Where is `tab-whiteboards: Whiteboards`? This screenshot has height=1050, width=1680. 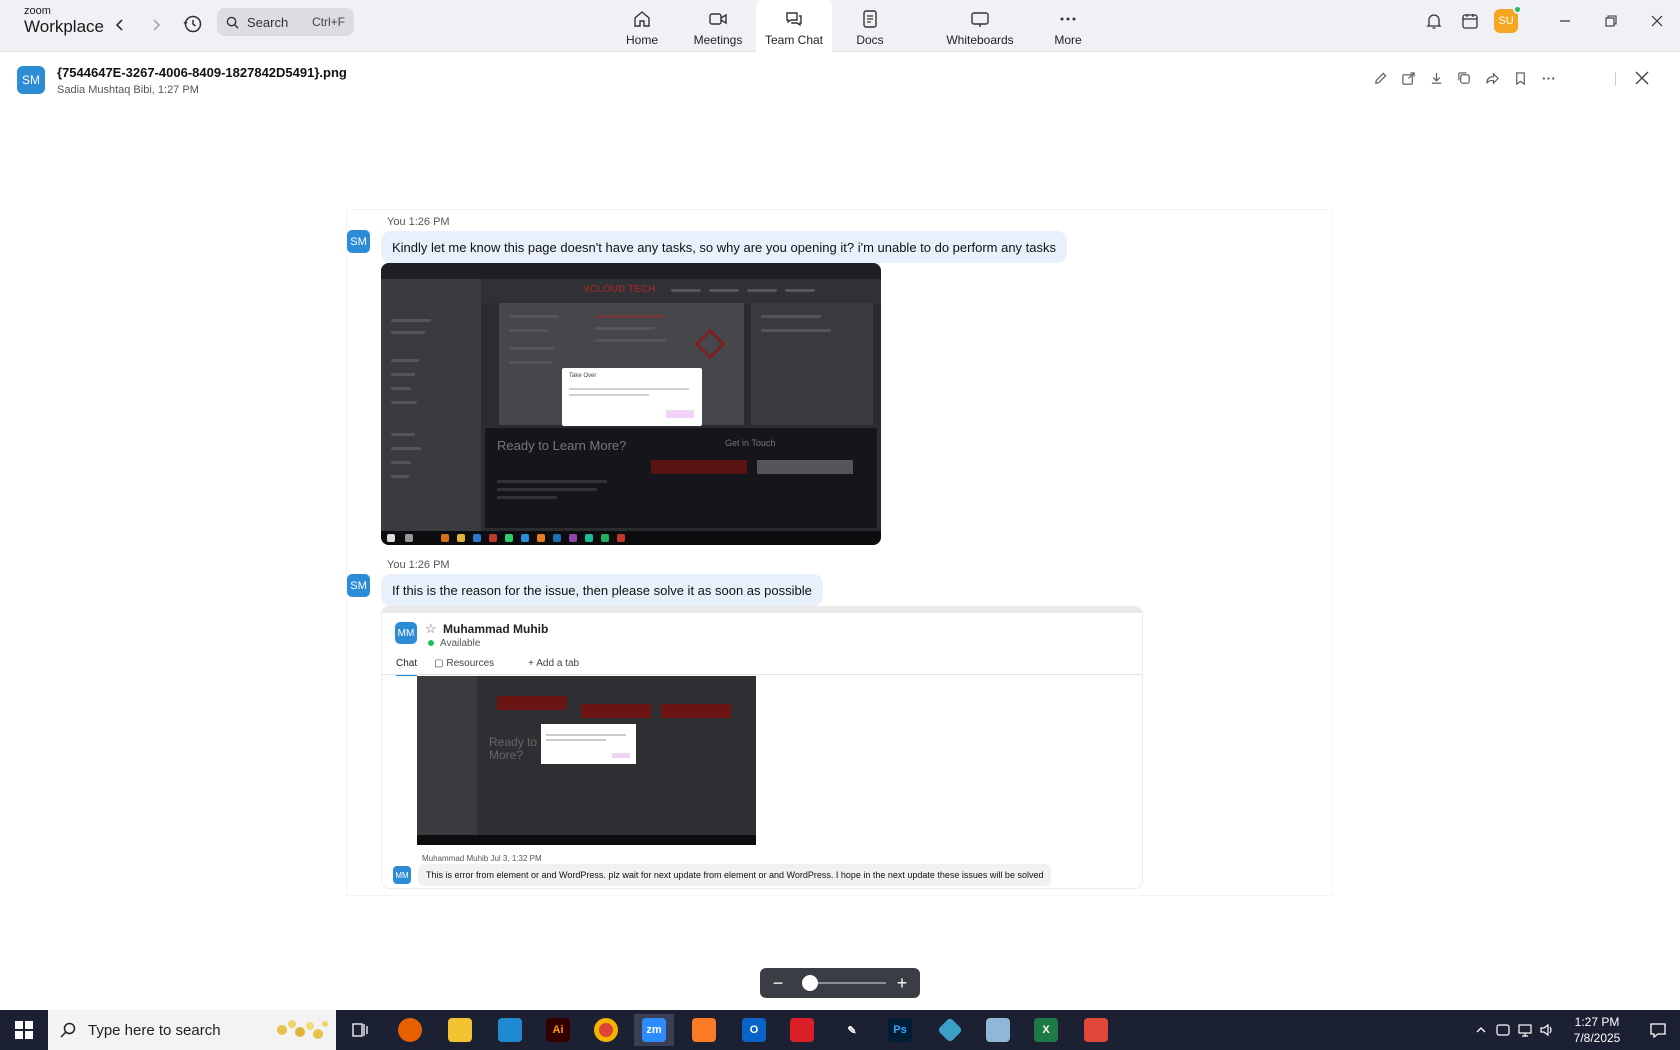
tab-whiteboards: Whiteboards is located at coordinates (980, 26).